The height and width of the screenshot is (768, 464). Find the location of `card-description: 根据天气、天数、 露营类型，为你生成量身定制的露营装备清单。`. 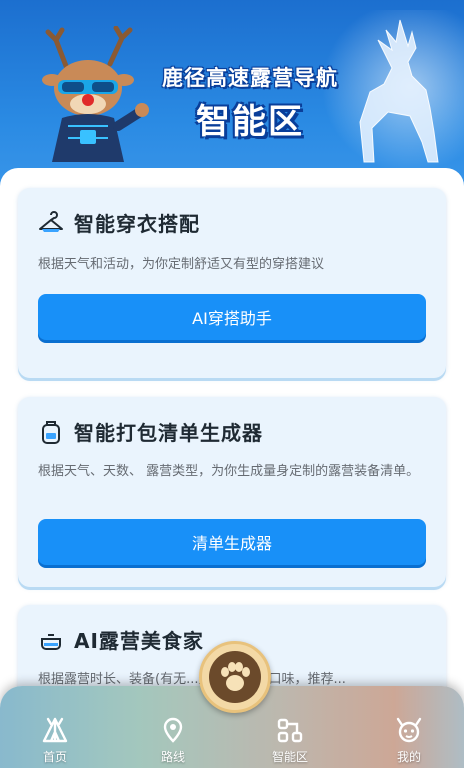

card-description: 根据天气、天数、 露营类型，为你生成量身定制的露营装备清单。 is located at coordinates (229, 471).